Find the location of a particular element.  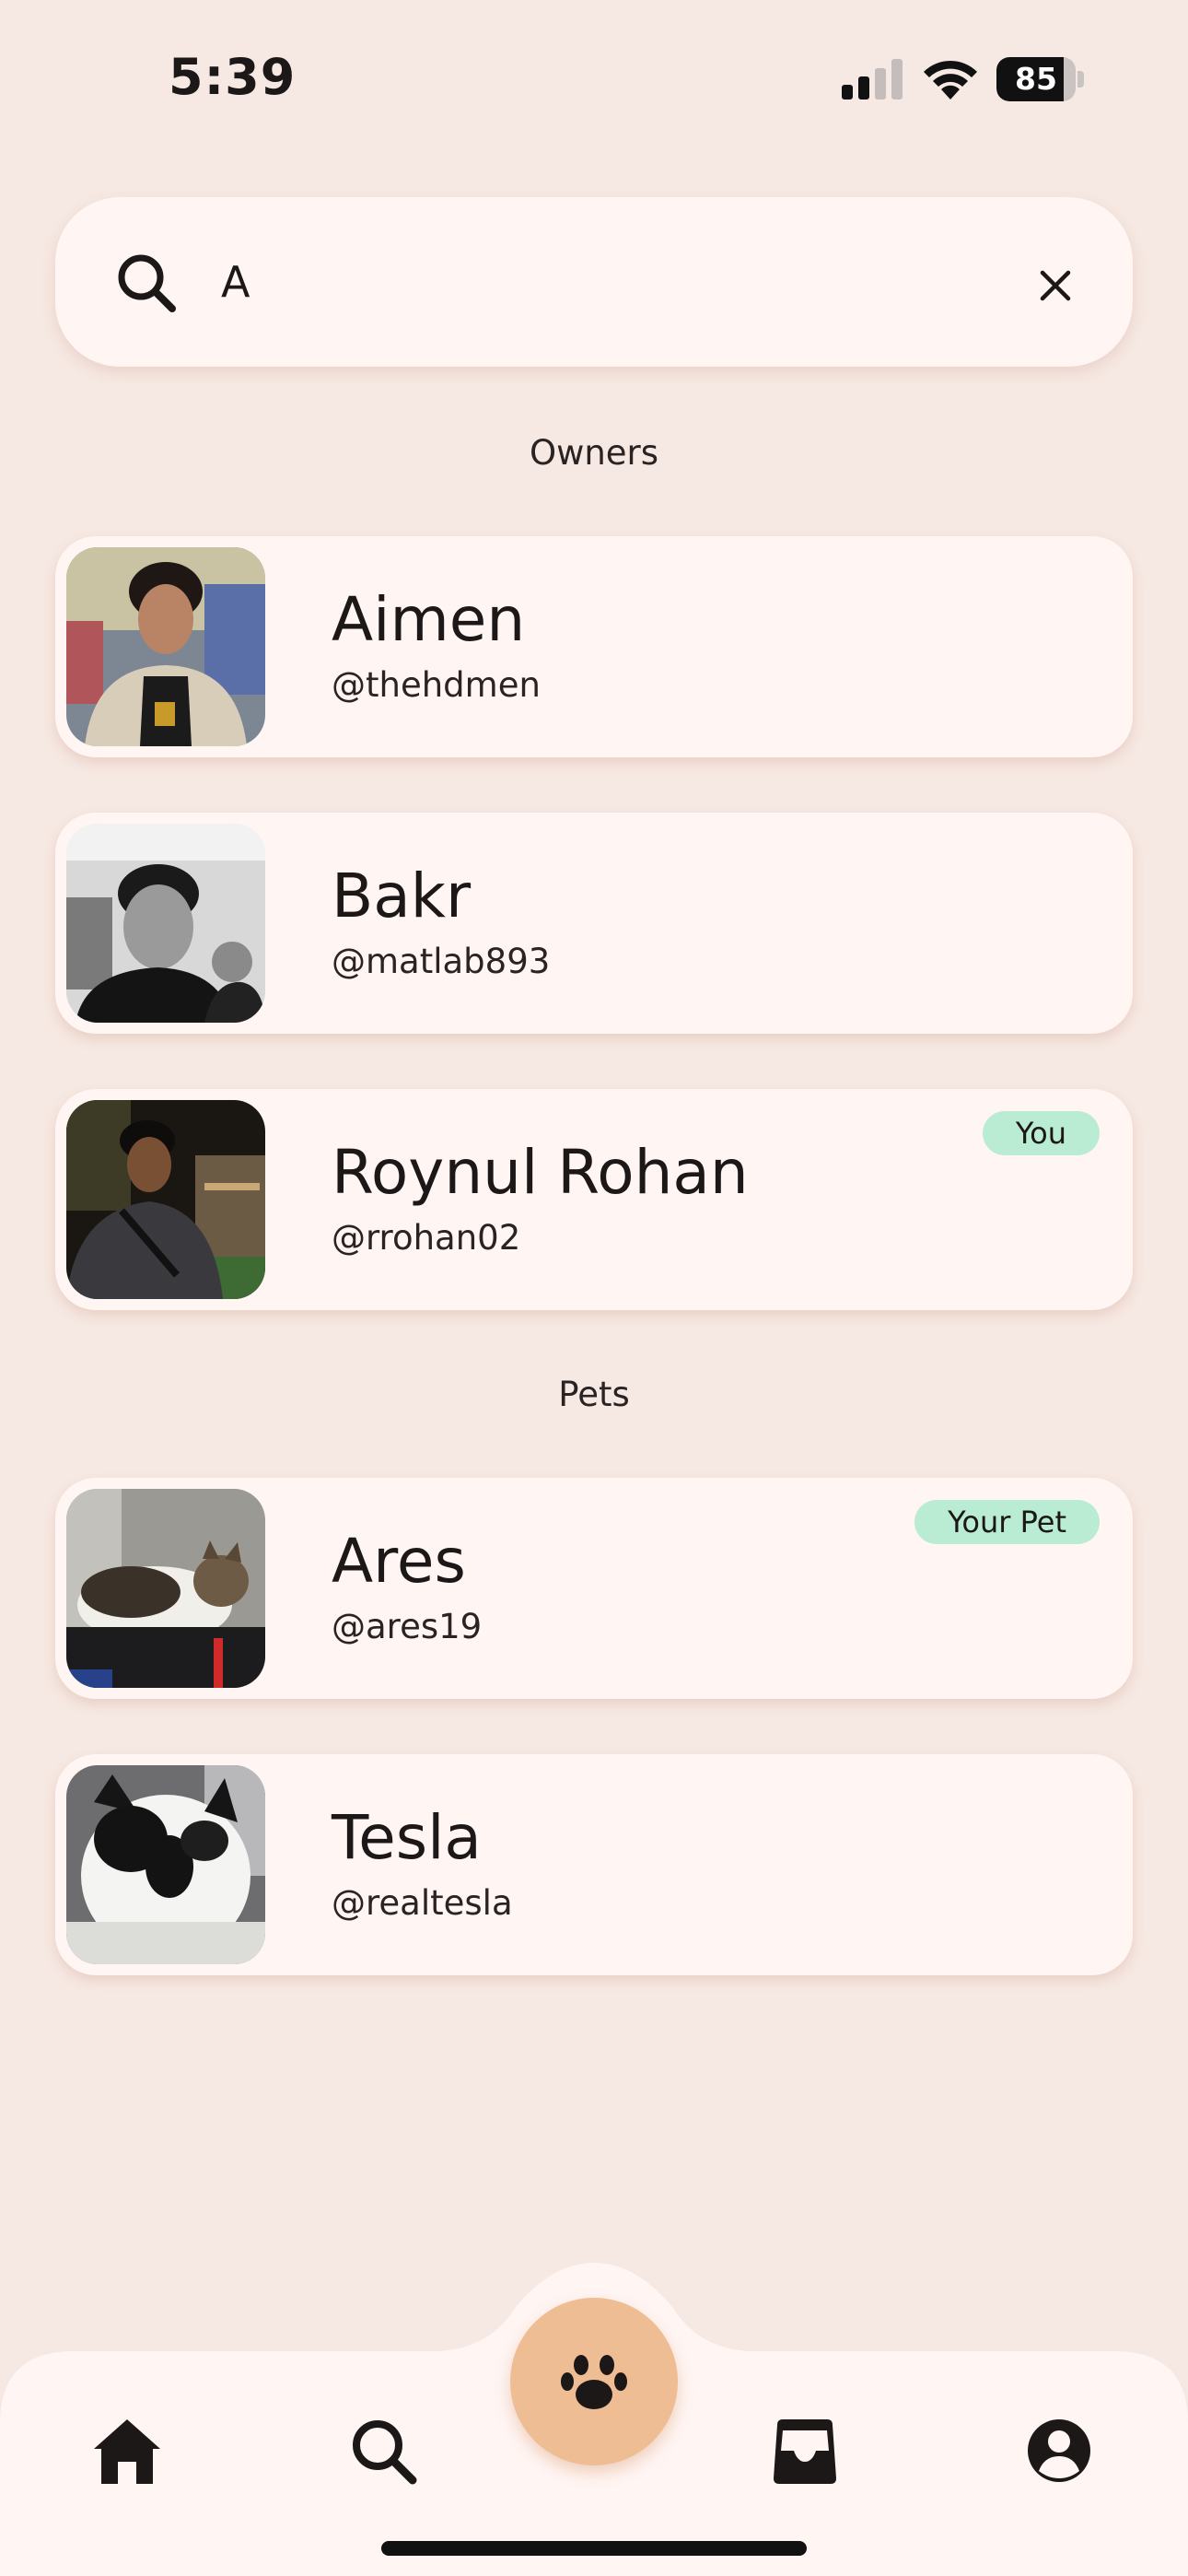

battery-icon: 85 is located at coordinates (1040, 79).